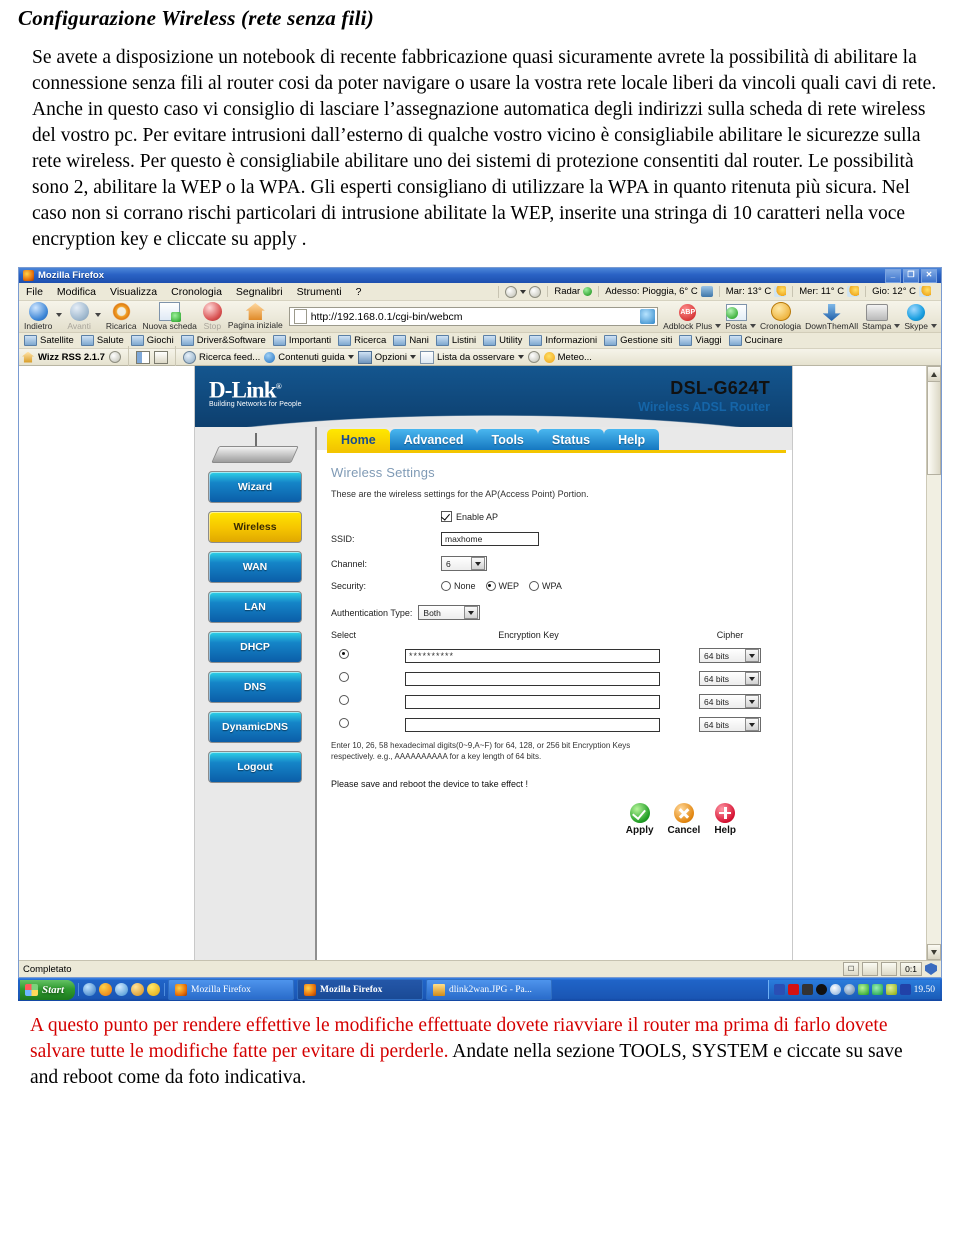  I want to click on cipher-select-2: 64 bits, so click(730, 678).